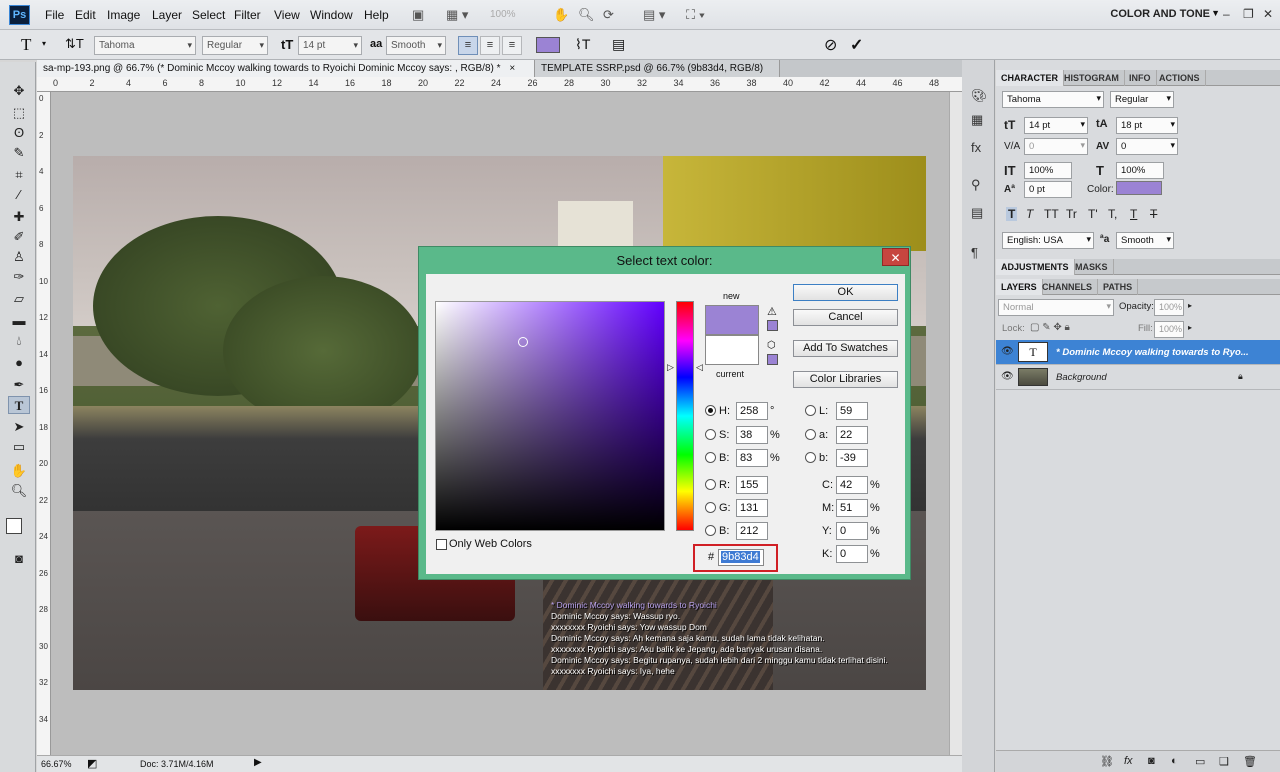 The height and width of the screenshot is (772, 1280). What do you see at coordinates (845, 317) in the screenshot?
I see `cancel-button: Cancel` at bounding box center [845, 317].